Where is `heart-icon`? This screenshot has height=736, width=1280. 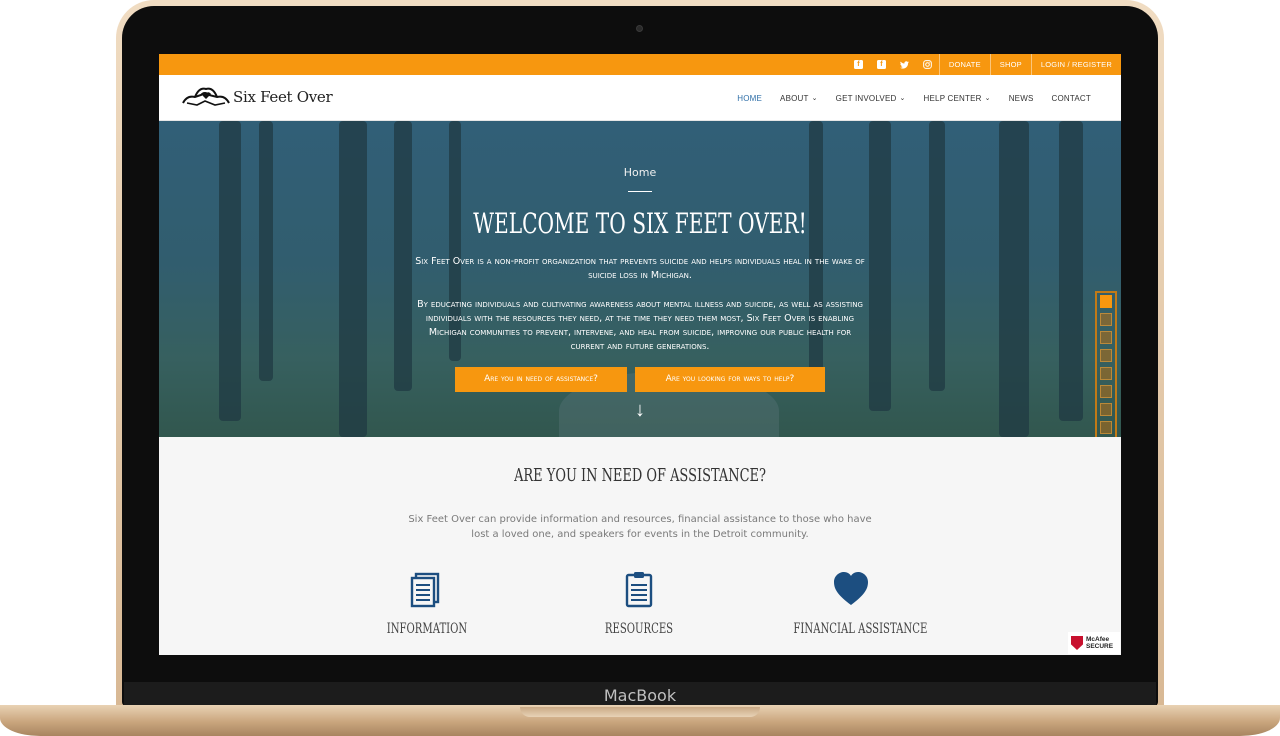 heart-icon is located at coordinates (851, 589).